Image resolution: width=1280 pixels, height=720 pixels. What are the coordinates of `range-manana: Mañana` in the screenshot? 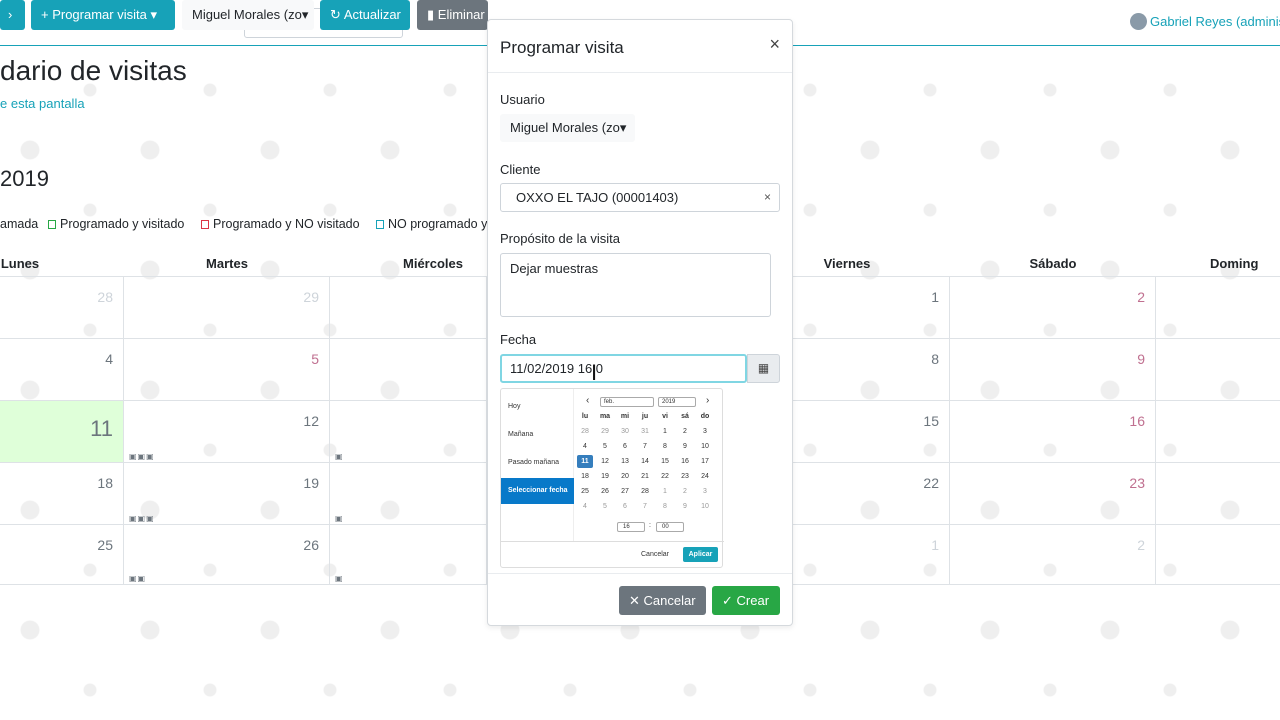 It's located at (537, 435).